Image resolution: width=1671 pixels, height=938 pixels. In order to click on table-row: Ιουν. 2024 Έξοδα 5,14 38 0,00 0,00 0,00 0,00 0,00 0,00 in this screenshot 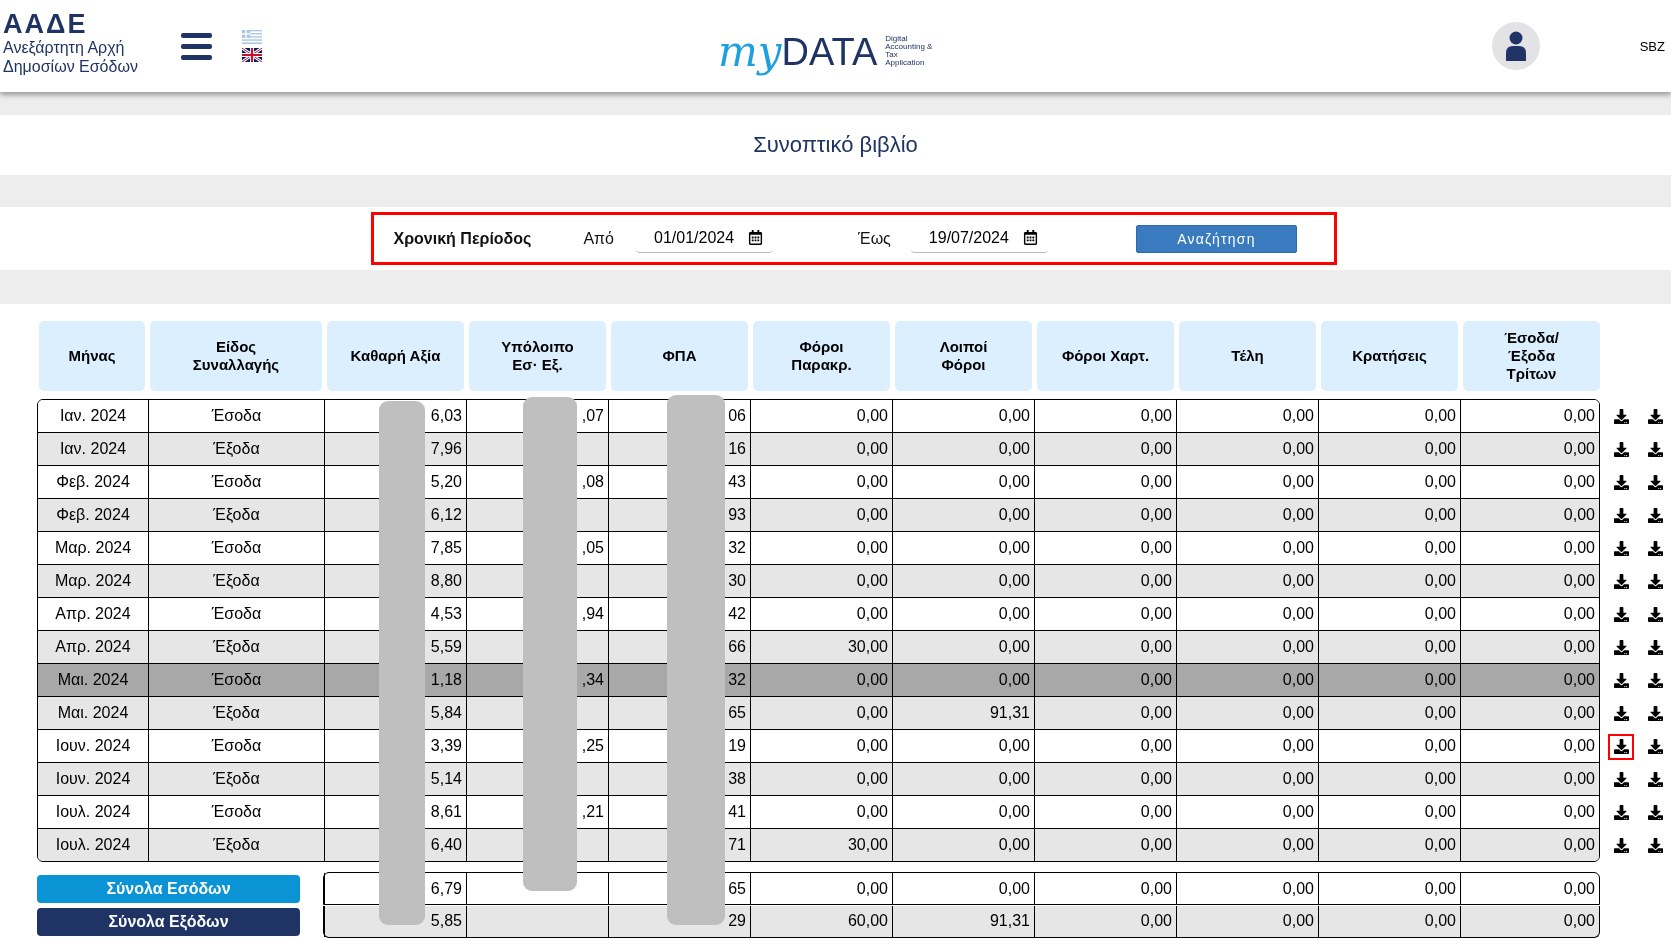, I will do `click(818, 778)`.